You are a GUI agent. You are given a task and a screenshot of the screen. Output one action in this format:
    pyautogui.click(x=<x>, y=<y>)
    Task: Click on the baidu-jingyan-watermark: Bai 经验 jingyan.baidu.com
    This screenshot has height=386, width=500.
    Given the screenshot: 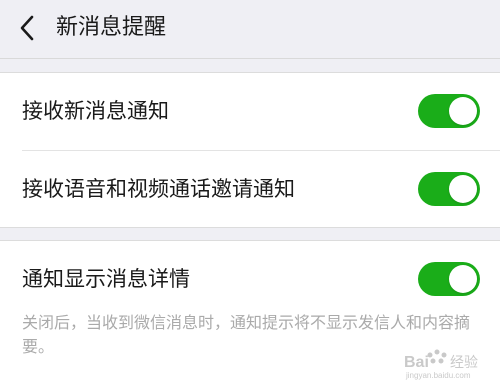 What is the action you would take?
    pyautogui.click(x=445, y=361)
    